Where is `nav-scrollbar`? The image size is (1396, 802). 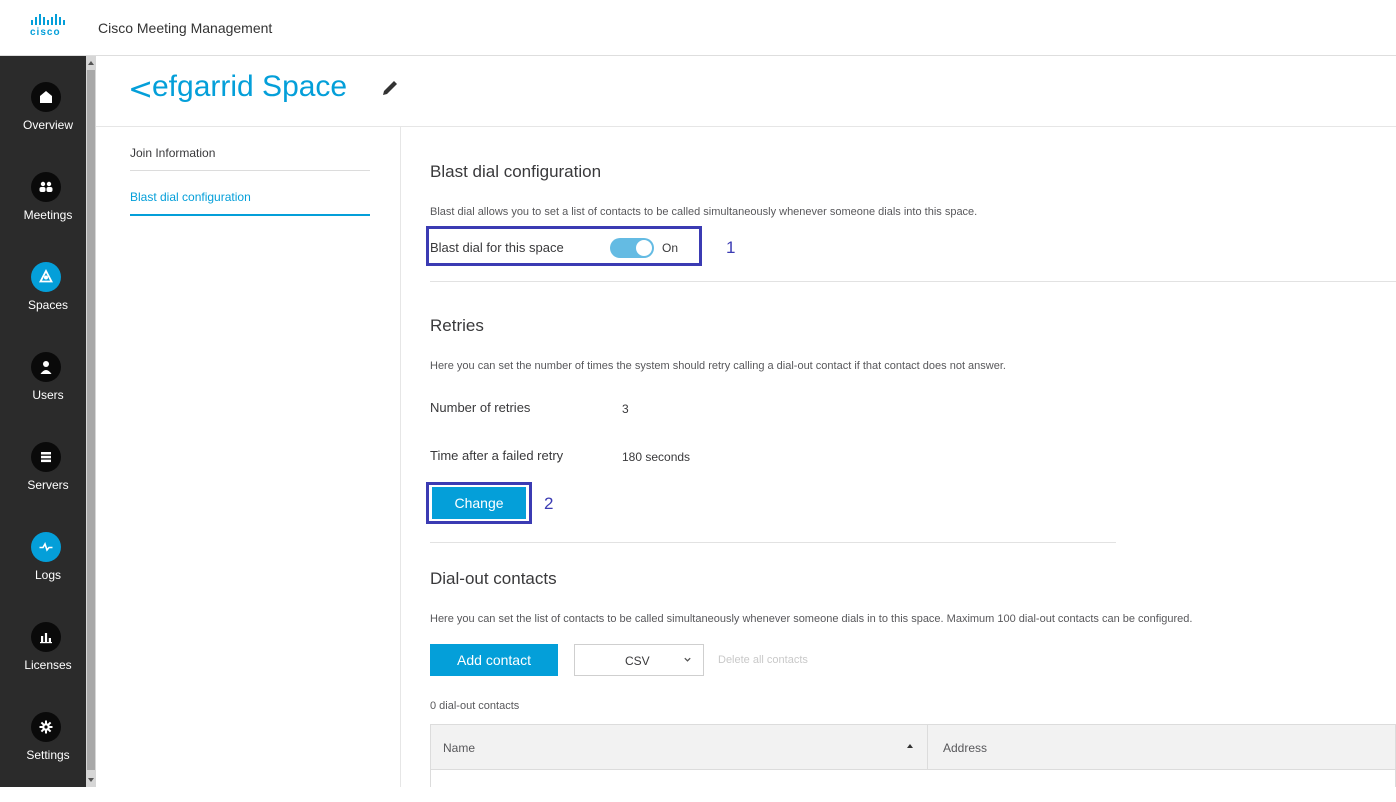 nav-scrollbar is located at coordinates (91, 421).